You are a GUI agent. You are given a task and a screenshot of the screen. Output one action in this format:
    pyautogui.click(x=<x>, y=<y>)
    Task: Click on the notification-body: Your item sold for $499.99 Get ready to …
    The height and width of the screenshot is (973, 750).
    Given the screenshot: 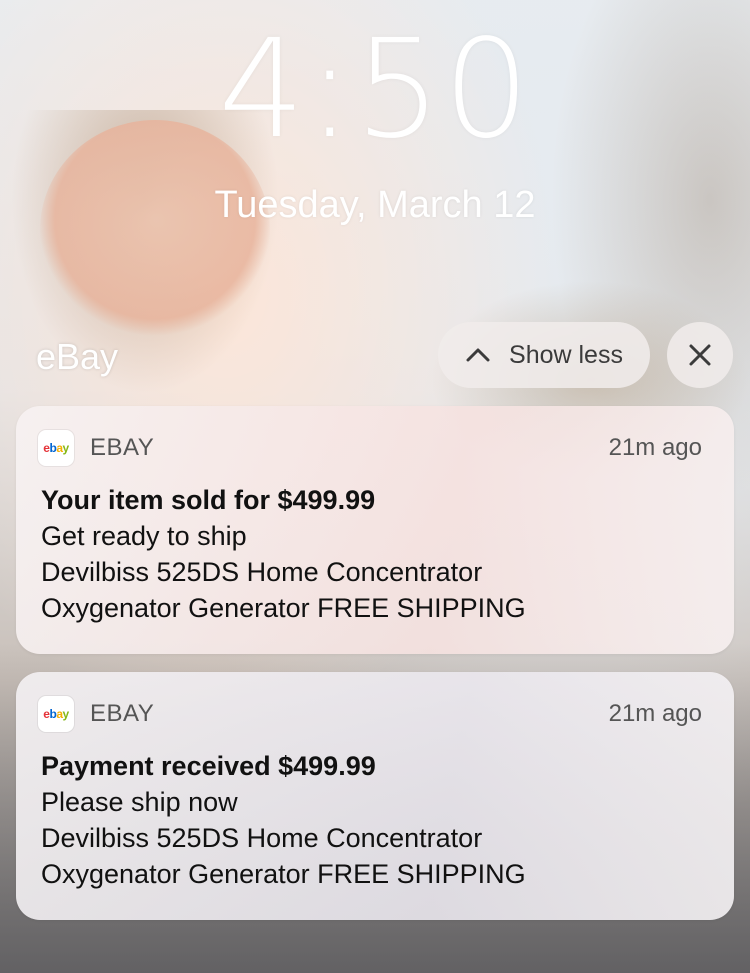 What is the action you would take?
    pyautogui.click(x=377, y=554)
    